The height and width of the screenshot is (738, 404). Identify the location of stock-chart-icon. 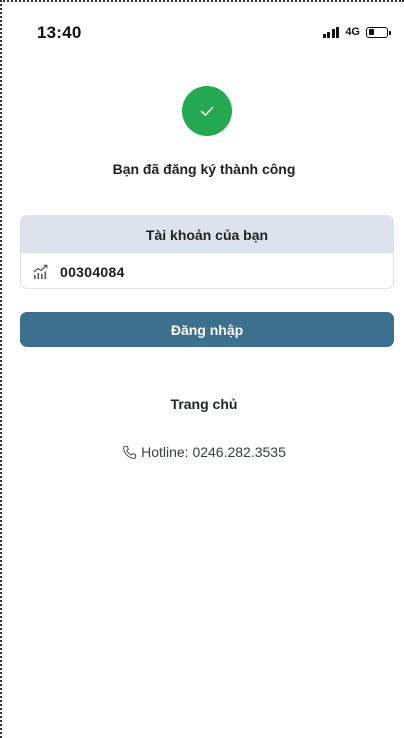
(41, 272).